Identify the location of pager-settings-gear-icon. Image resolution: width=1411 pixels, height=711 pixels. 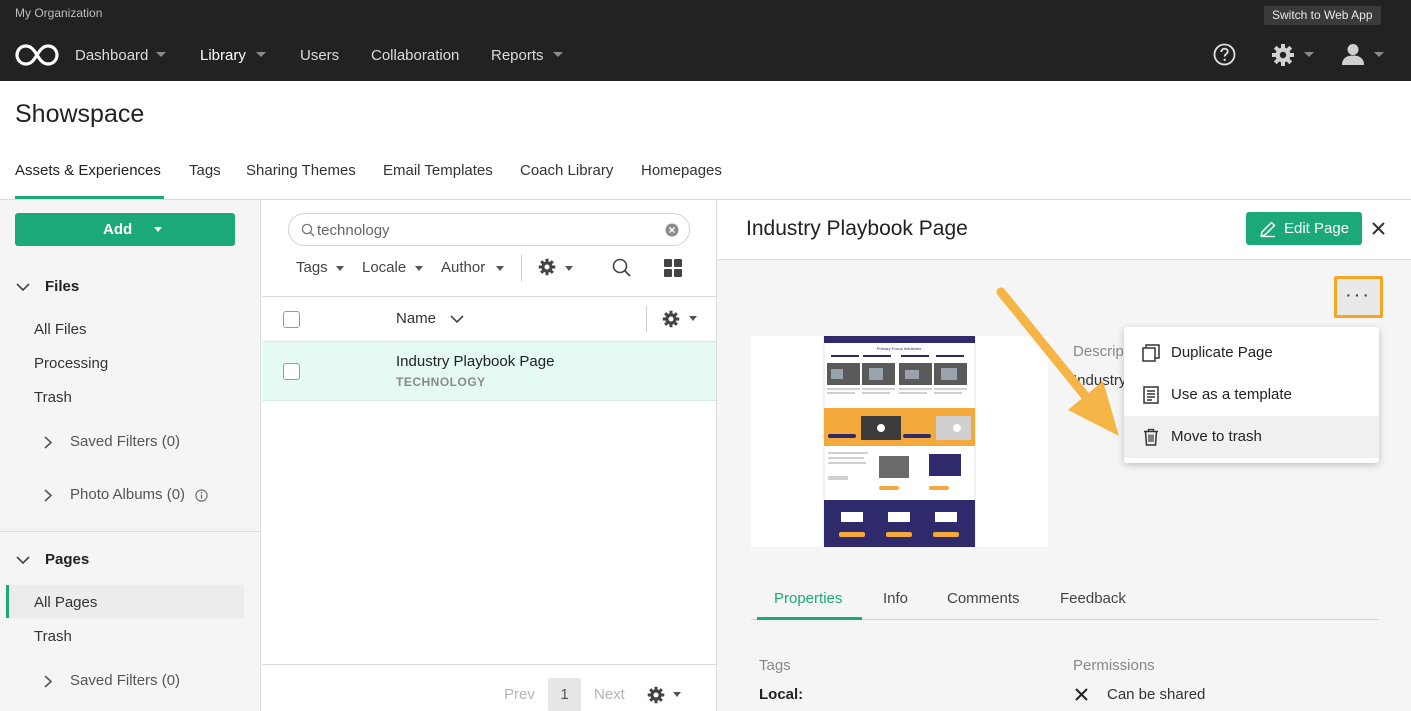
(656, 695).